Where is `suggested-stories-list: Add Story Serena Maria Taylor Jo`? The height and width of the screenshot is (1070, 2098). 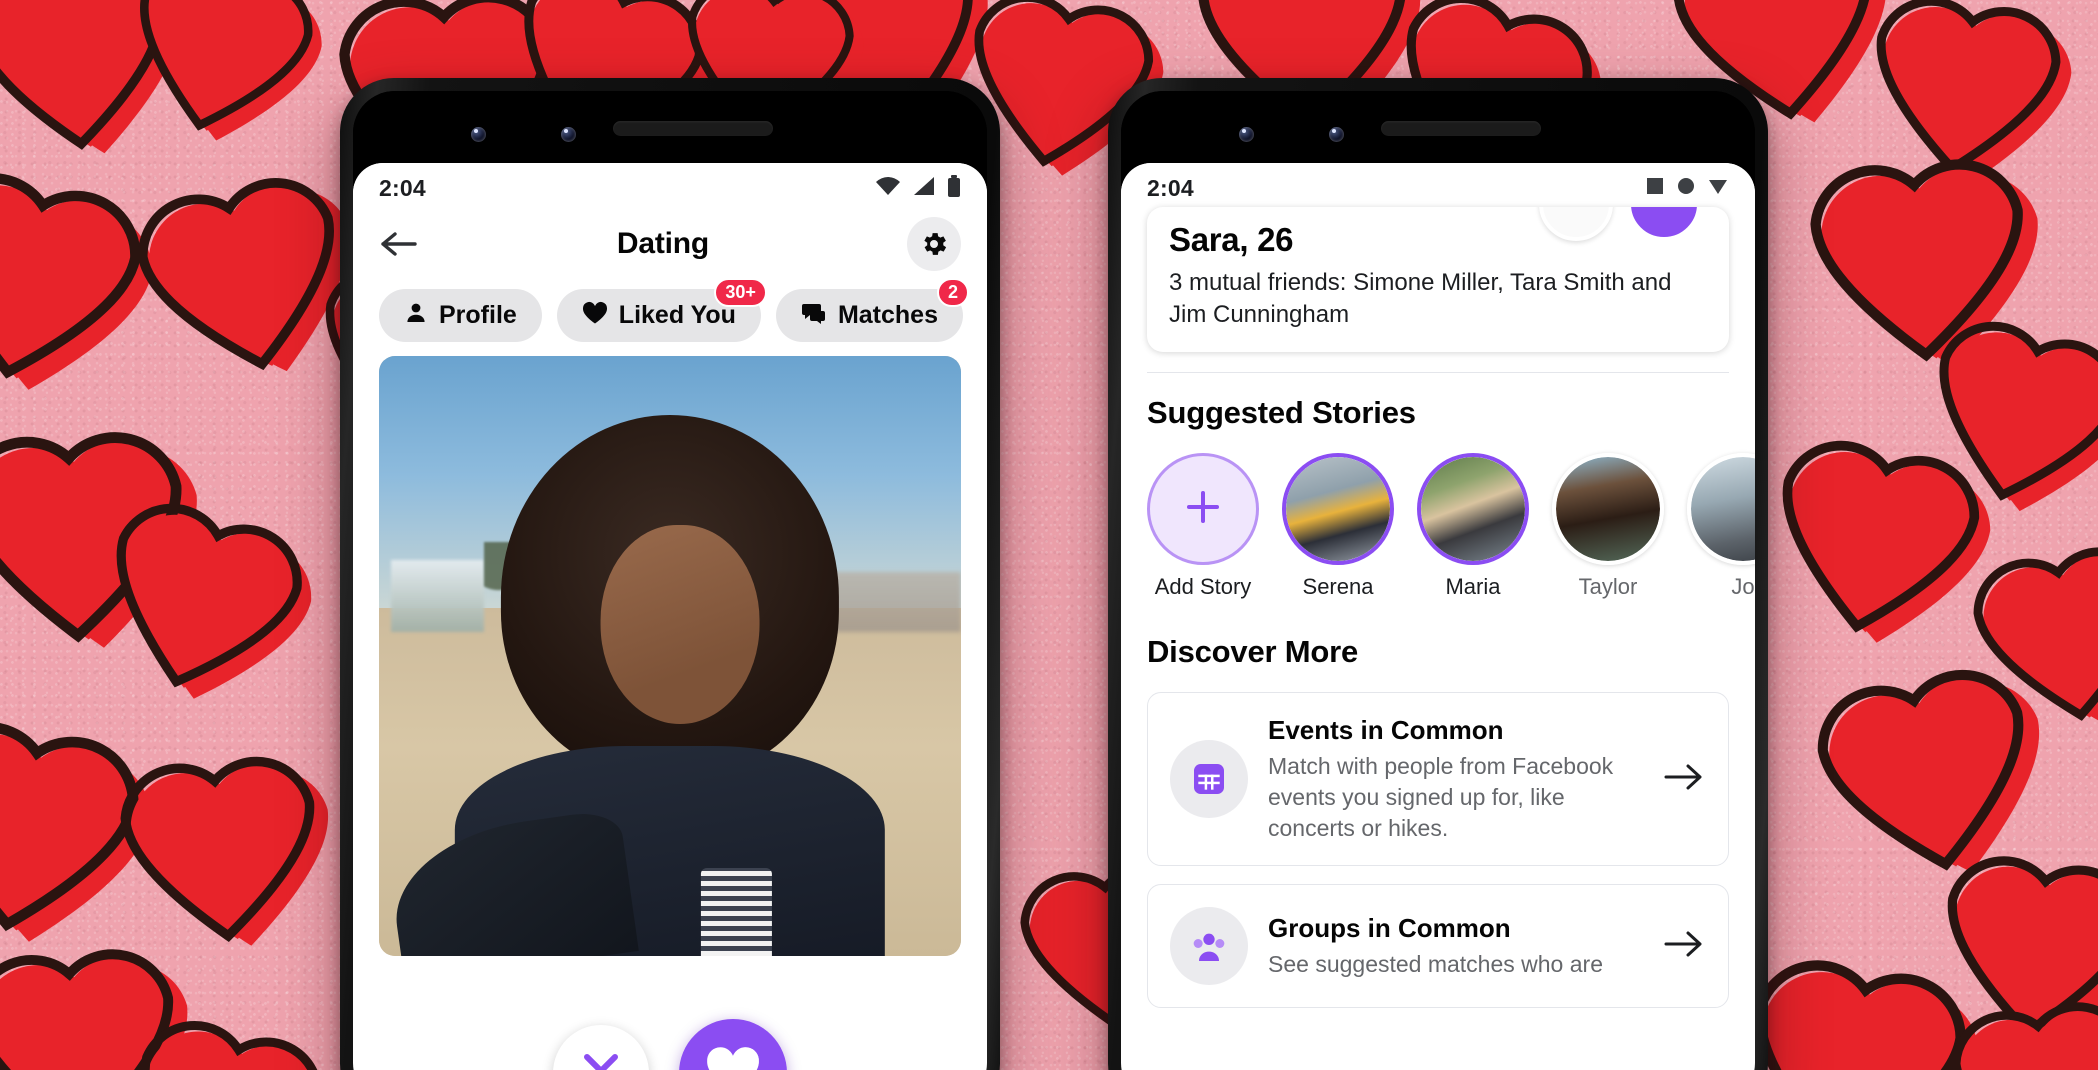
suggested-stories-list: Add Story Serena Maria Taylor Jo is located at coordinates (1438, 515).